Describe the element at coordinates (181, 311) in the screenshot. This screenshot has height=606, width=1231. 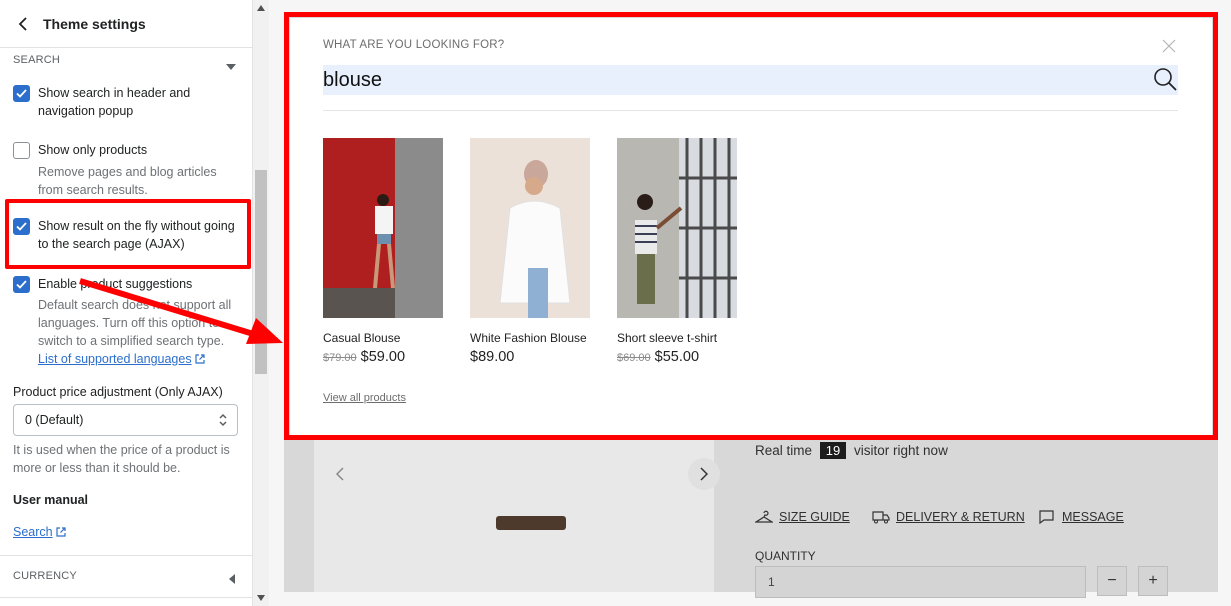
I see `annotation-arrow` at that location.